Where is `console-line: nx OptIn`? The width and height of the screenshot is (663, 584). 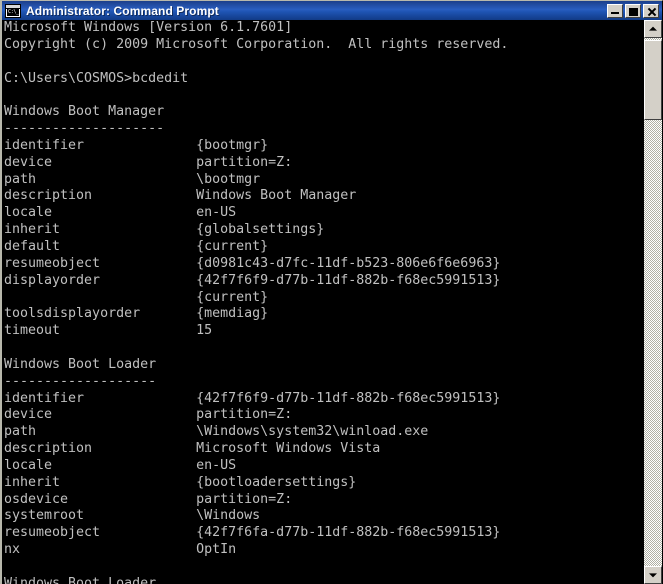
console-line: nx OptIn is located at coordinates (120, 550).